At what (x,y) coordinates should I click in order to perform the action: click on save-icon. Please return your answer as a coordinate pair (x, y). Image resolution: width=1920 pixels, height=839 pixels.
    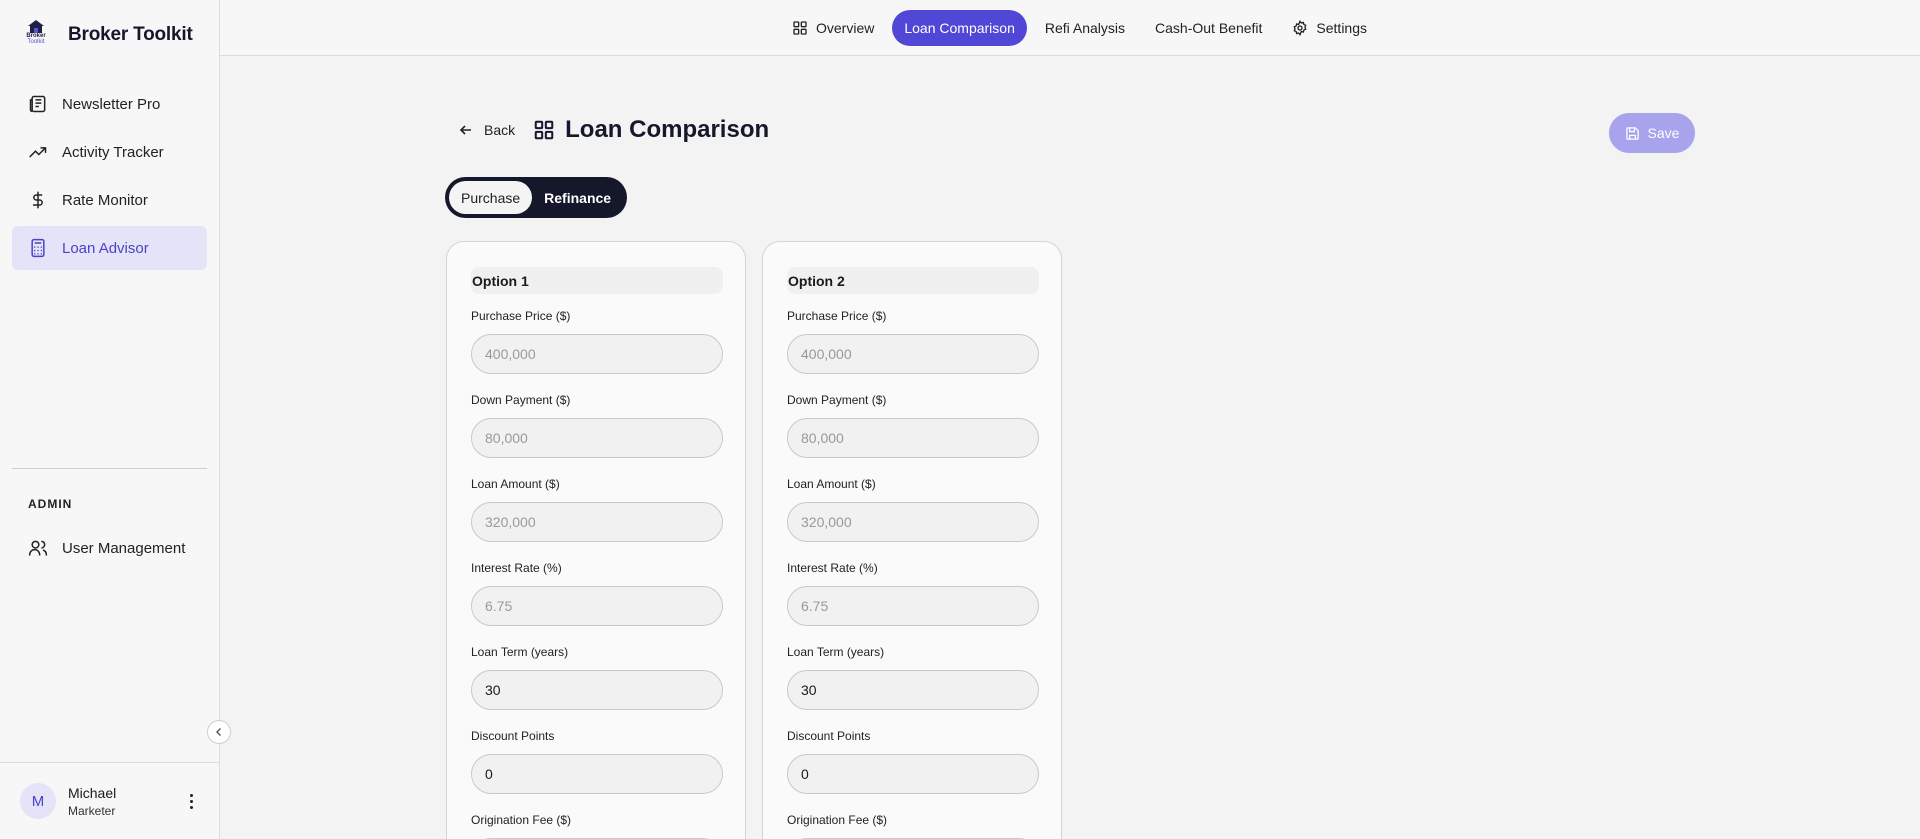
    Looking at the image, I should click on (1632, 133).